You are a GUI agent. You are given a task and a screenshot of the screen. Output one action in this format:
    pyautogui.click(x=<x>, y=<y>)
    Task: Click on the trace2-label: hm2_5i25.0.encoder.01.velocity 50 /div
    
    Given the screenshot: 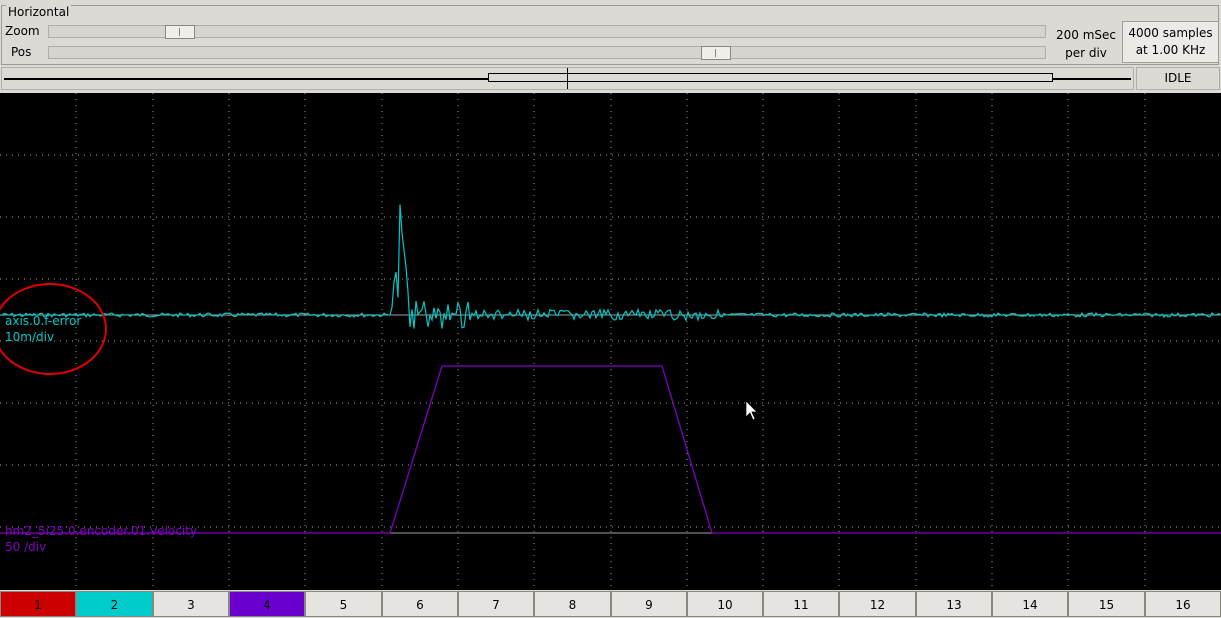 What is the action you would take?
    pyautogui.click(x=101, y=539)
    